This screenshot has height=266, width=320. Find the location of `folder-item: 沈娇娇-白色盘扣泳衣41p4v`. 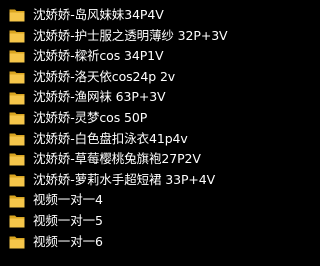

folder-item: 沈娇娇-白色盘扣泳衣41p4v is located at coordinates (133, 139).